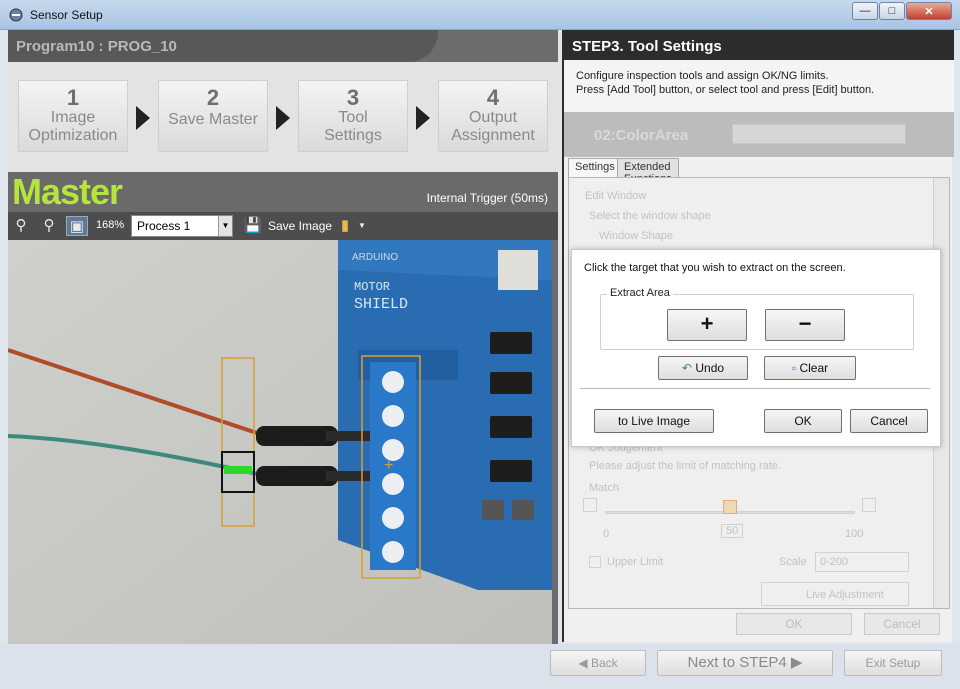  I want to click on step-number: 2, so click(213, 97).